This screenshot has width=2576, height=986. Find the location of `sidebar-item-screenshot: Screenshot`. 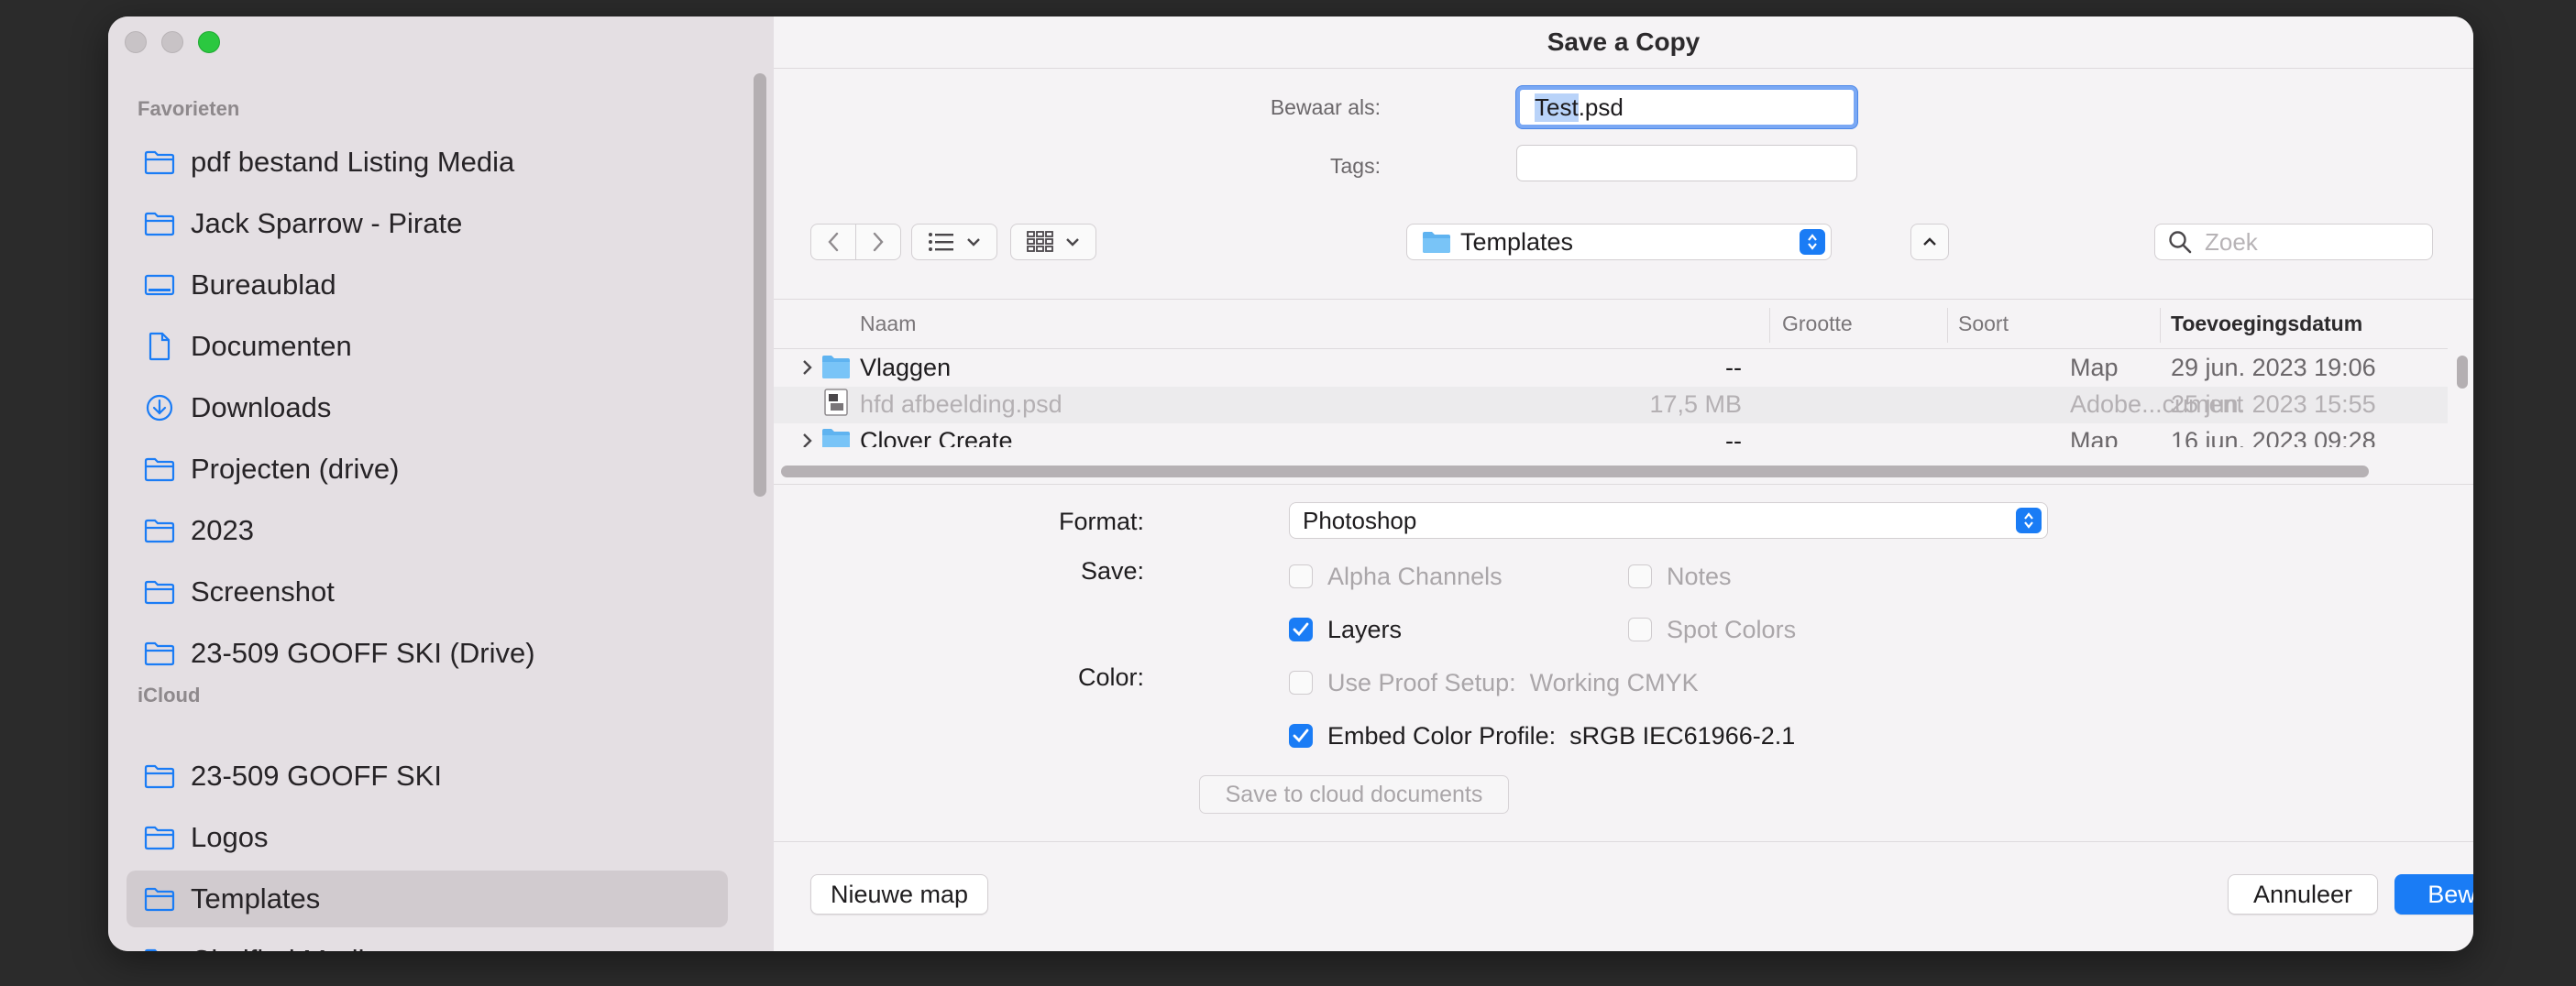

sidebar-item-screenshot: Screenshot is located at coordinates (428, 592).